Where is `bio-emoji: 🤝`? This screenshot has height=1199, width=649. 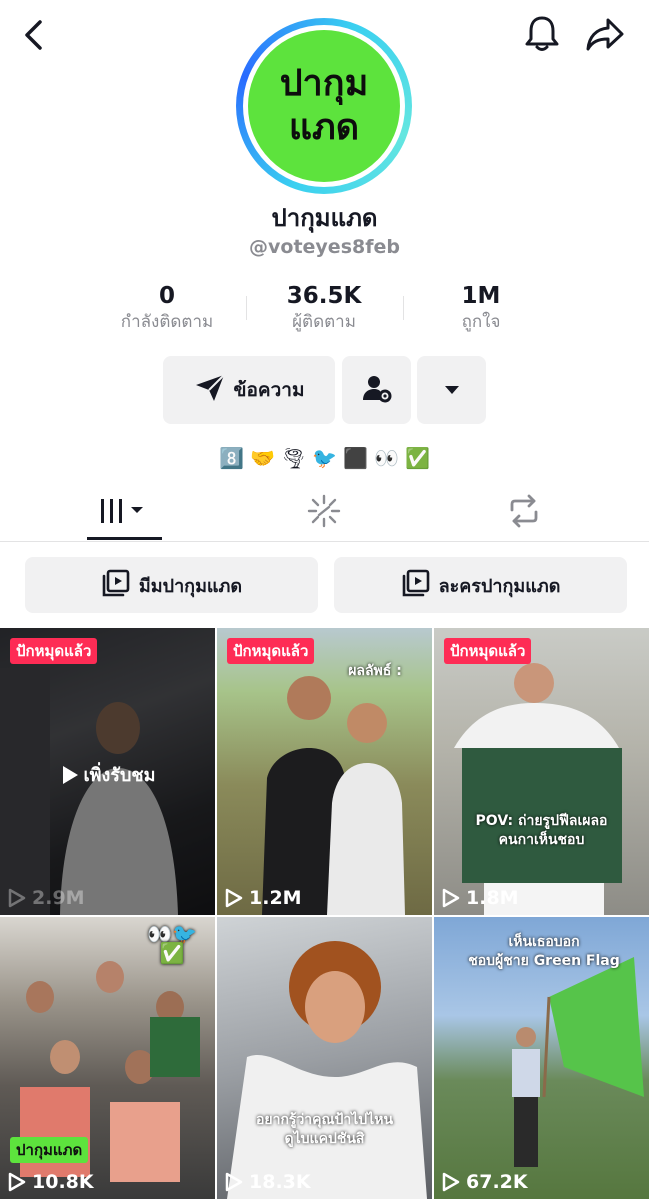 bio-emoji: 🤝 is located at coordinates (262, 458).